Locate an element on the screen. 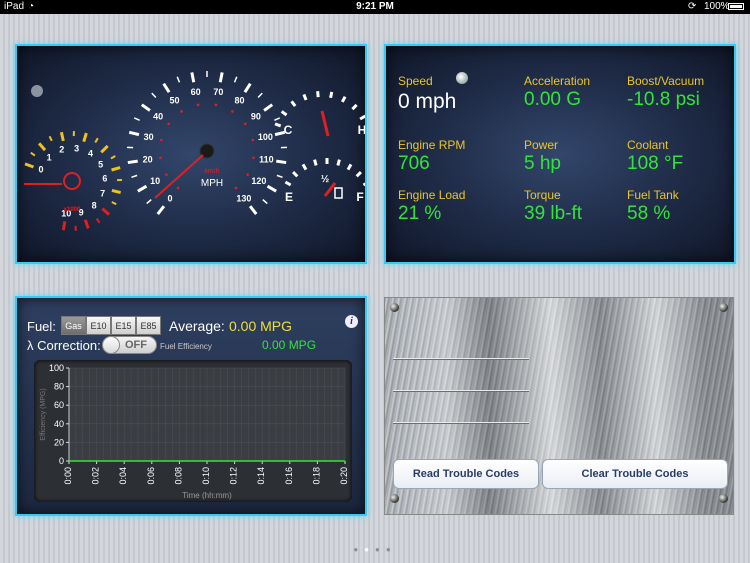 The image size is (750, 563). indicator-light-icon is located at coordinates (37, 91).